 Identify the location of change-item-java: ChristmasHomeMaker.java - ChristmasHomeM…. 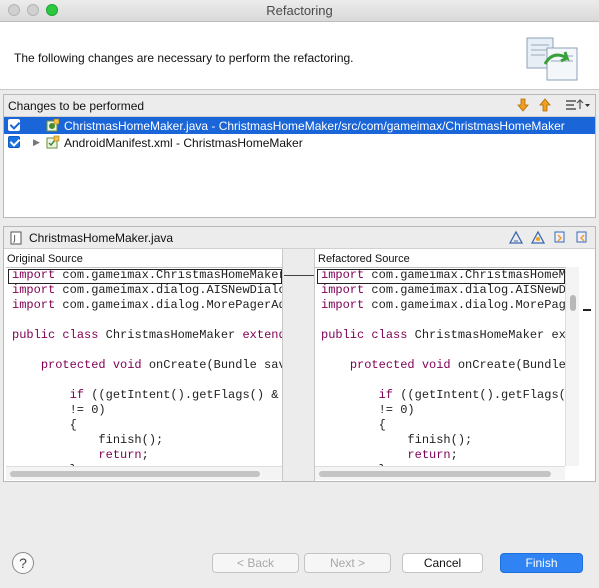
(299, 125).